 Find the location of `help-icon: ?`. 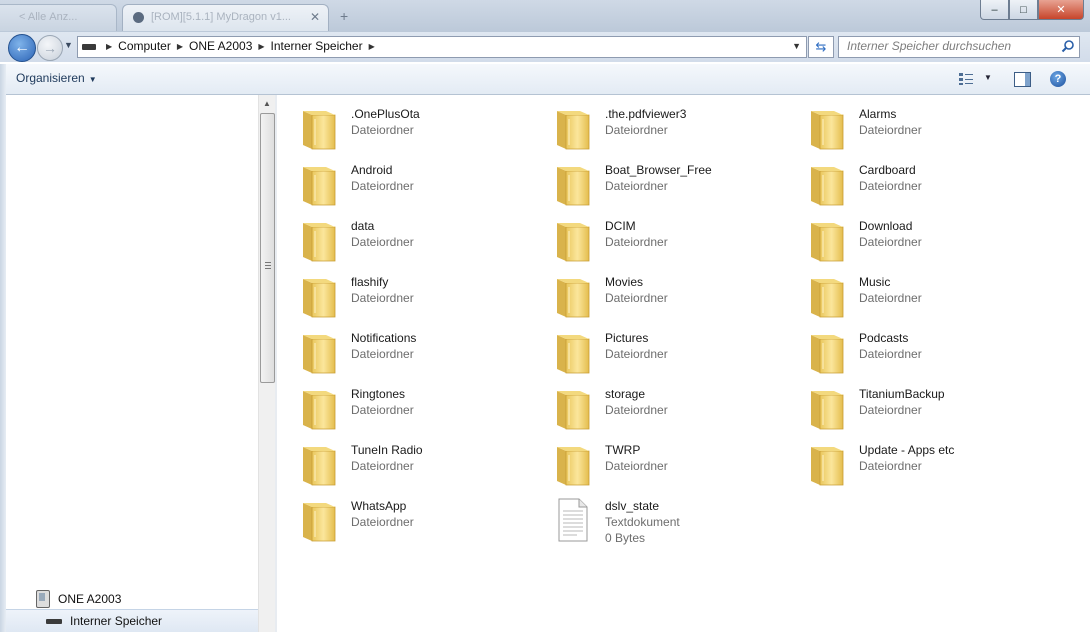

help-icon: ? is located at coordinates (1058, 79).